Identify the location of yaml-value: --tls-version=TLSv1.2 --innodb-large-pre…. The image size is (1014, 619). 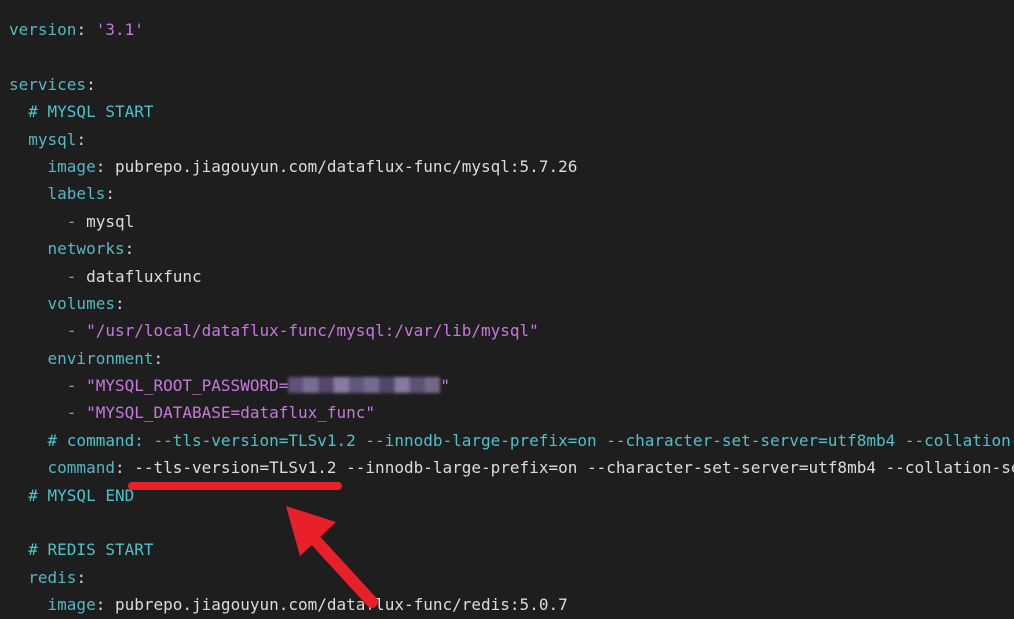
(574, 468).